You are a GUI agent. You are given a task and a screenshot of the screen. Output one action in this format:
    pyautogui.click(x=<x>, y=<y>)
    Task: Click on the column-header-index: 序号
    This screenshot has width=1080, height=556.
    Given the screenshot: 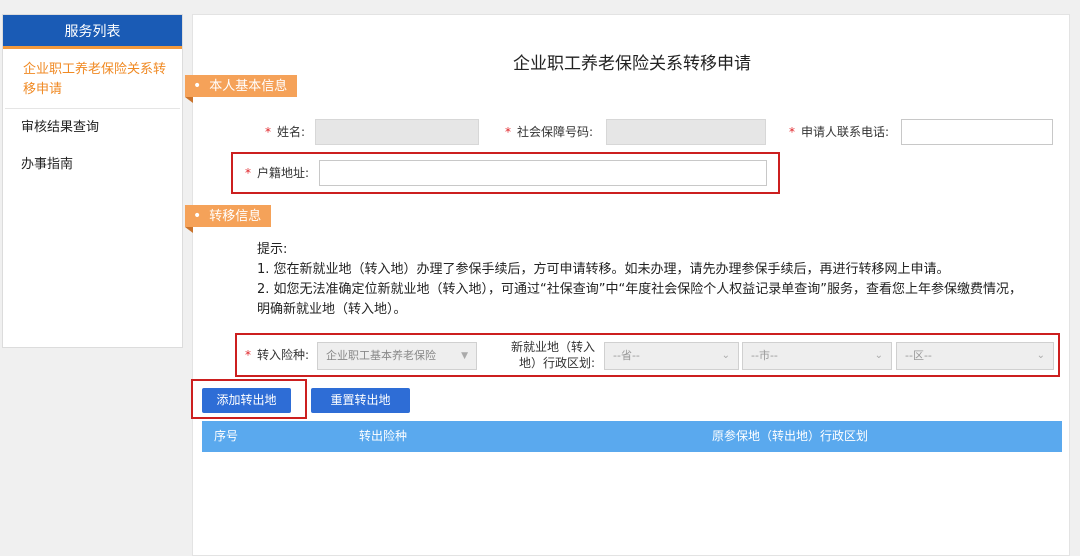 What is the action you would take?
    pyautogui.click(x=226, y=436)
    